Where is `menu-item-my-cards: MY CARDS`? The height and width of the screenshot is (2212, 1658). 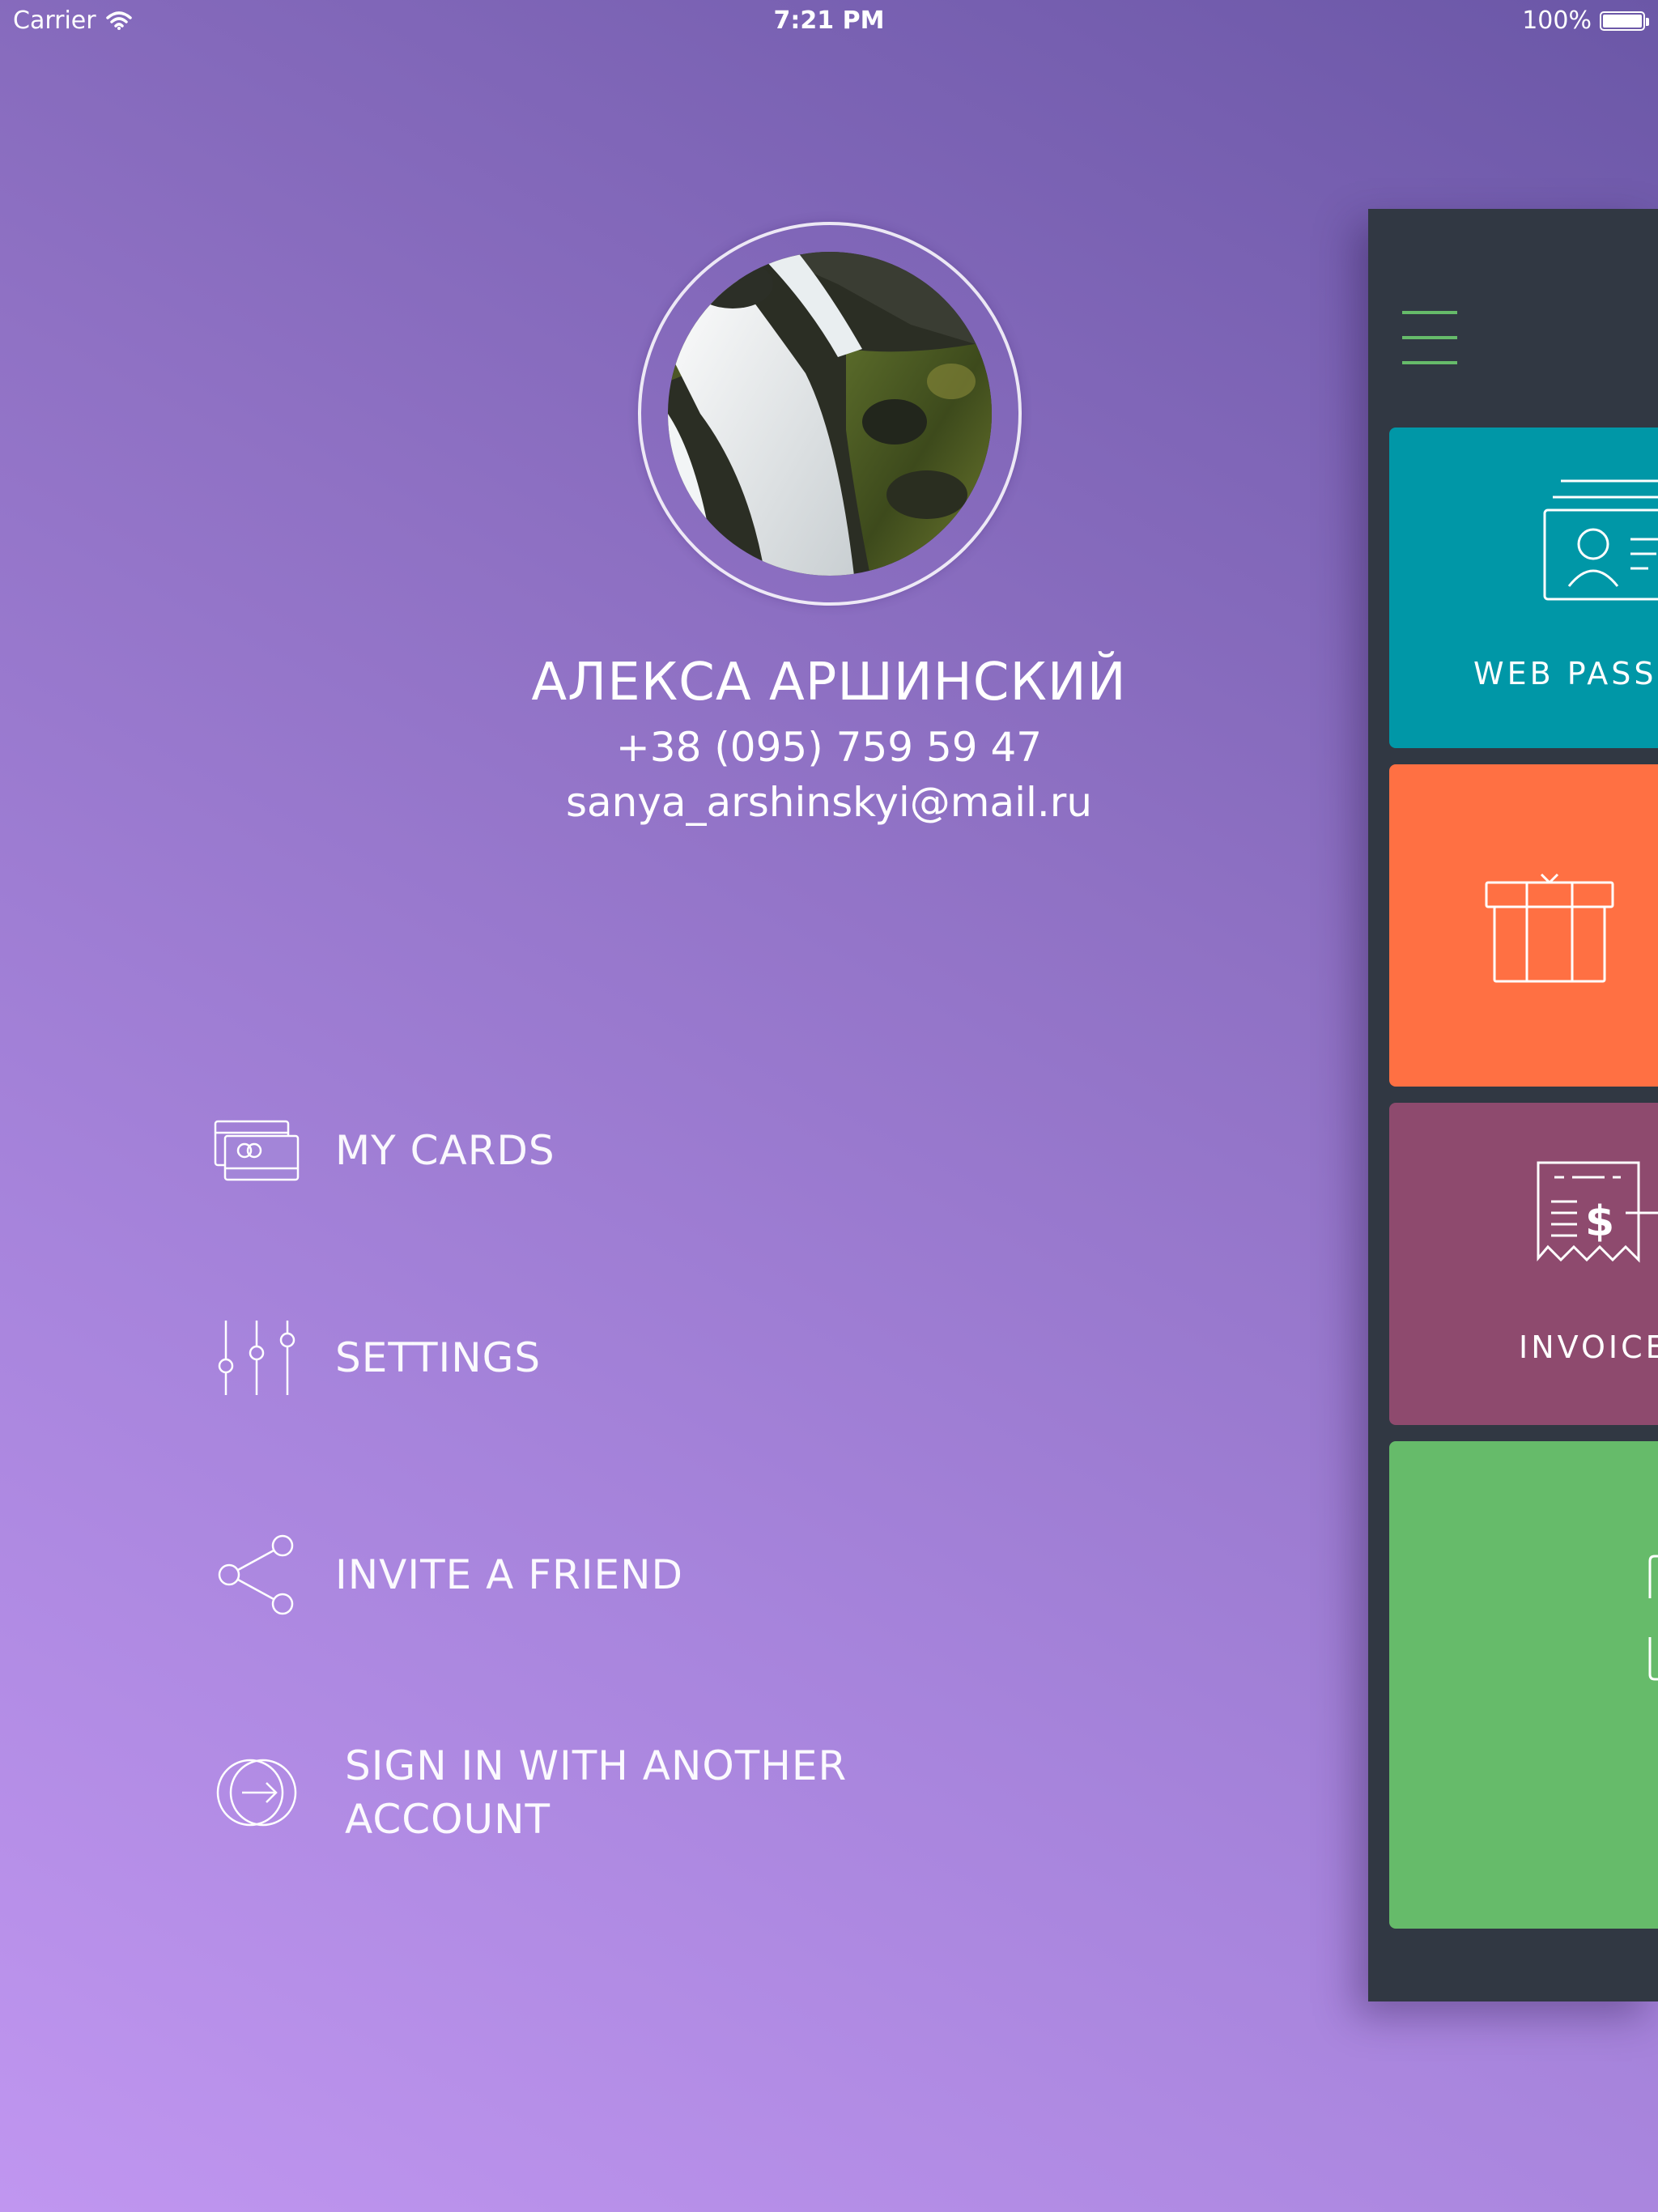
menu-item-my-cards: MY CARDS is located at coordinates (383, 1151).